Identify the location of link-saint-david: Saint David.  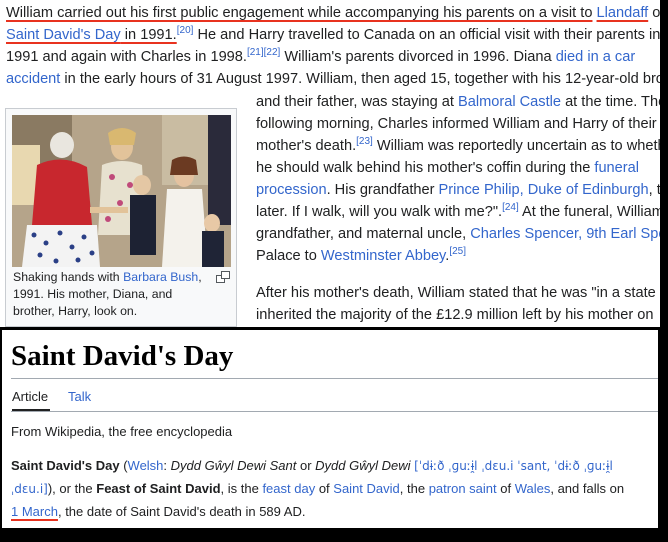
(366, 488).